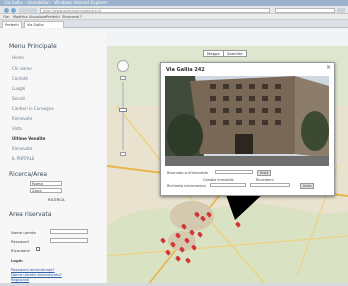 This screenshot has height=286, width=348. What do you see at coordinates (186, 186) in the screenshot?
I see `info-request-label: Richiesta informazioni` at bounding box center [186, 186].